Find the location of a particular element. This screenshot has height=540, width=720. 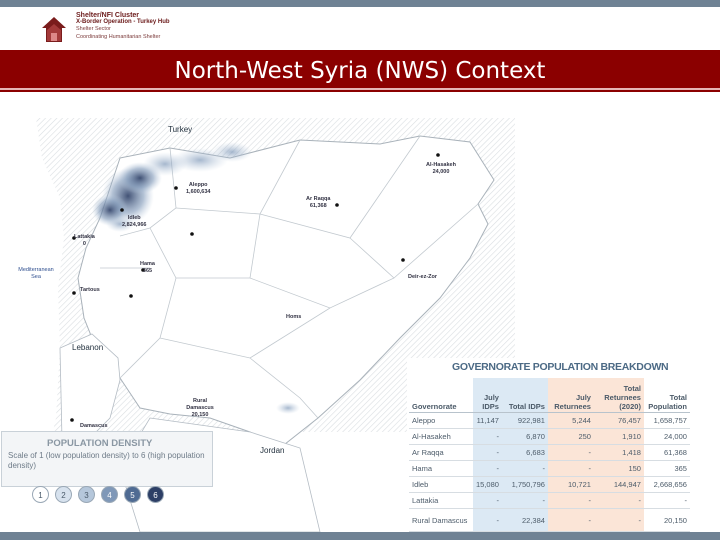

density-level-4: 4 is located at coordinates (109, 494).